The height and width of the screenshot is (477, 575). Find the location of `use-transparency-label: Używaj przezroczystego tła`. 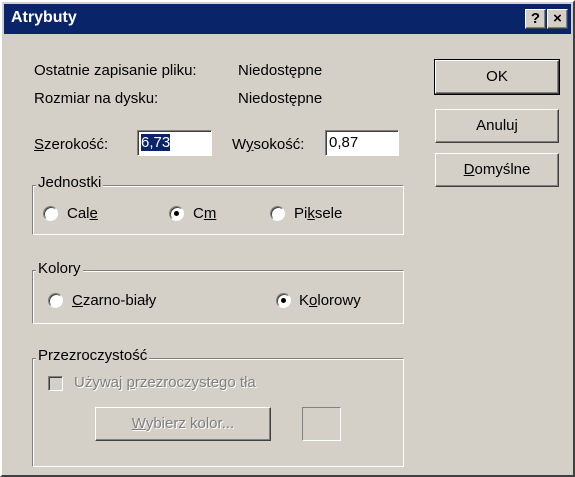

use-transparency-label: Używaj przezroczystego tła is located at coordinates (165, 382).